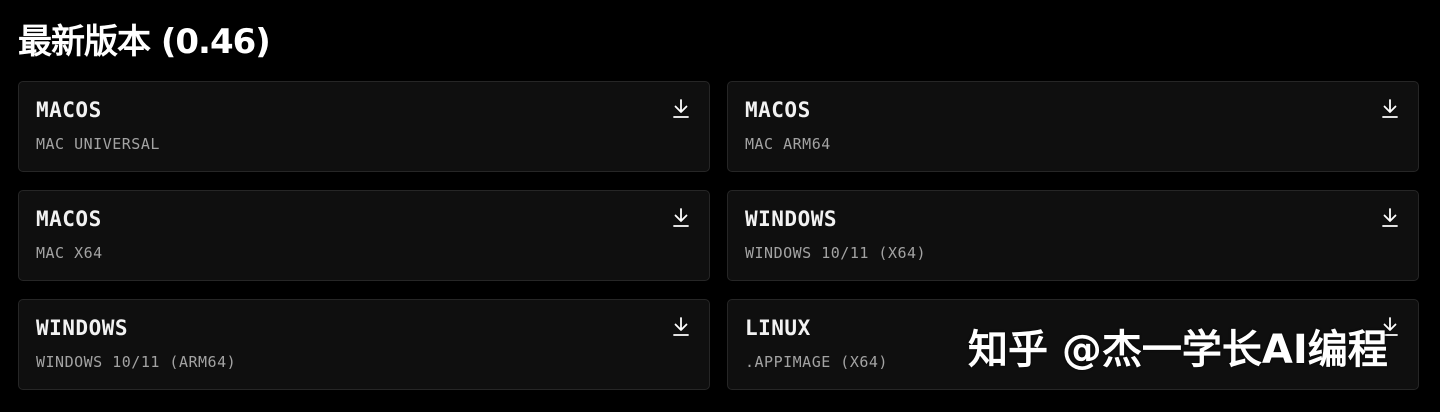 The width and height of the screenshot is (1440, 412). Describe the element at coordinates (1178, 350) in the screenshot. I see `watermark: 知乎 @杰一学长AI编程` at that location.